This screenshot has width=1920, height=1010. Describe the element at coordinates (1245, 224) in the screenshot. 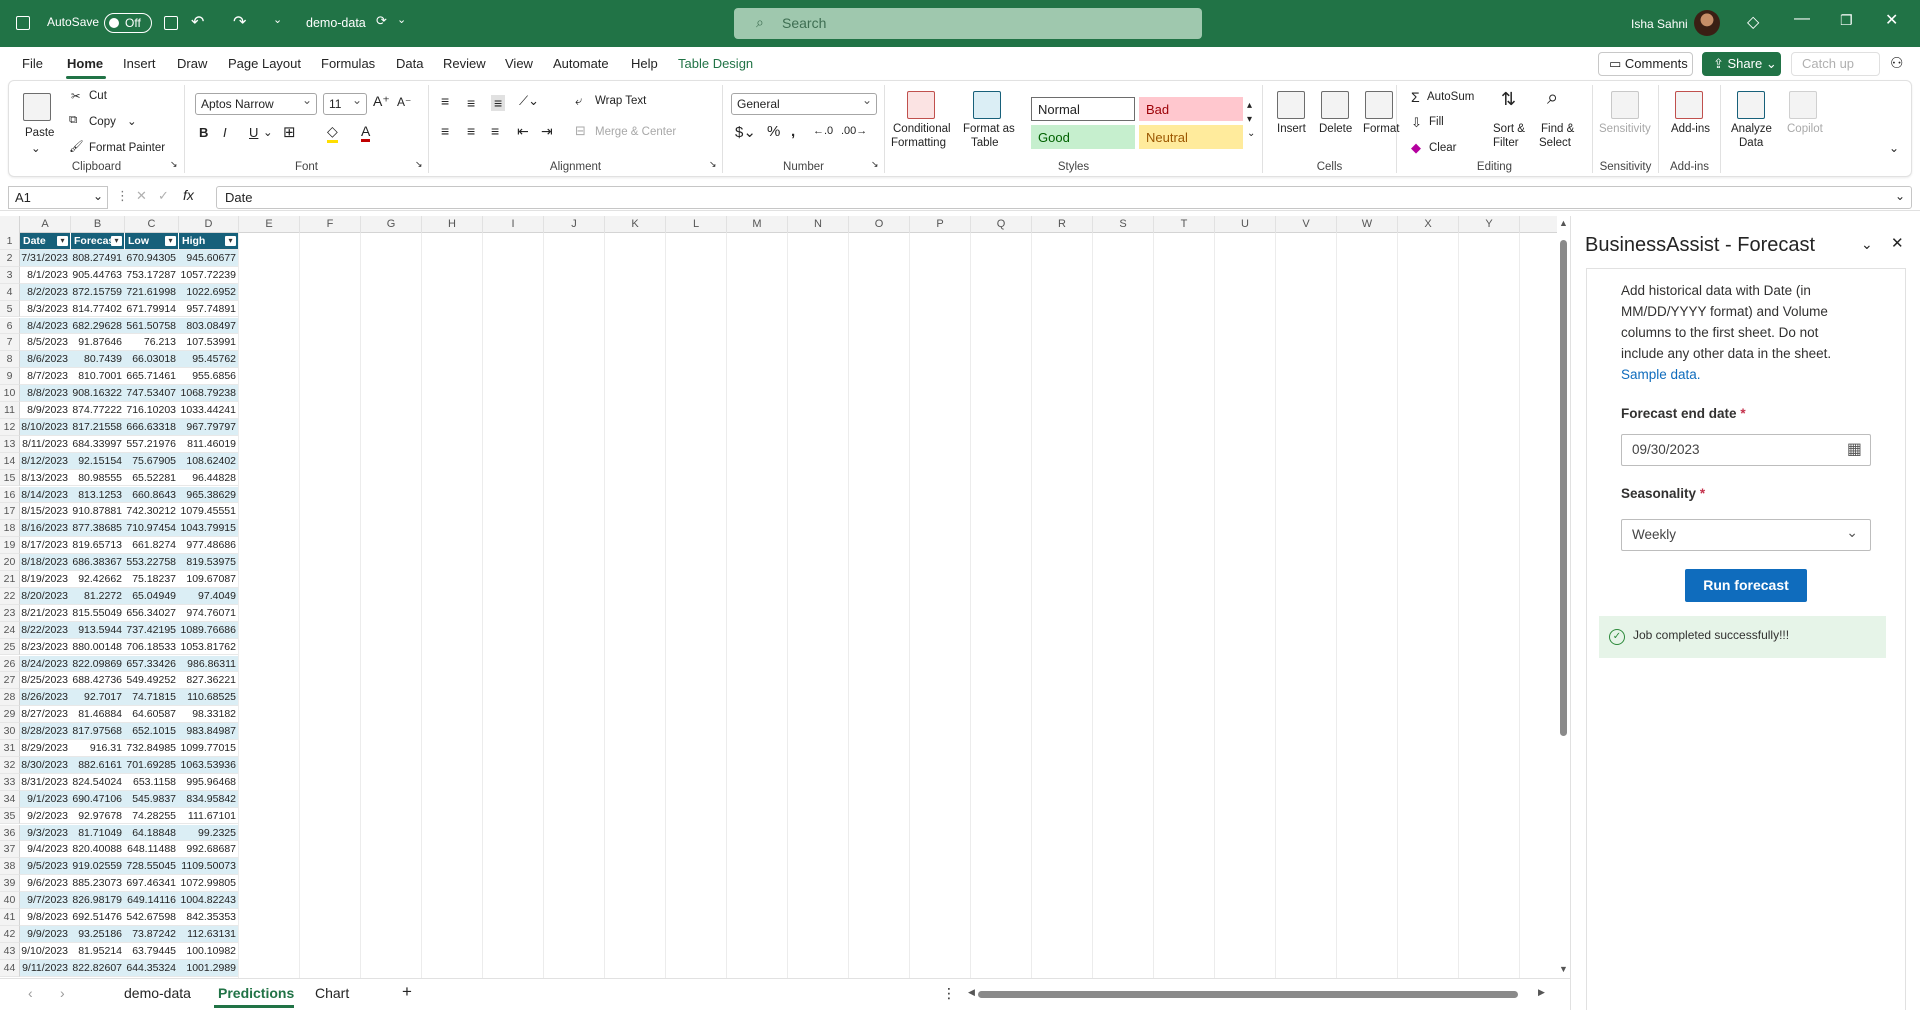

I see `column-header-u: U` at that location.